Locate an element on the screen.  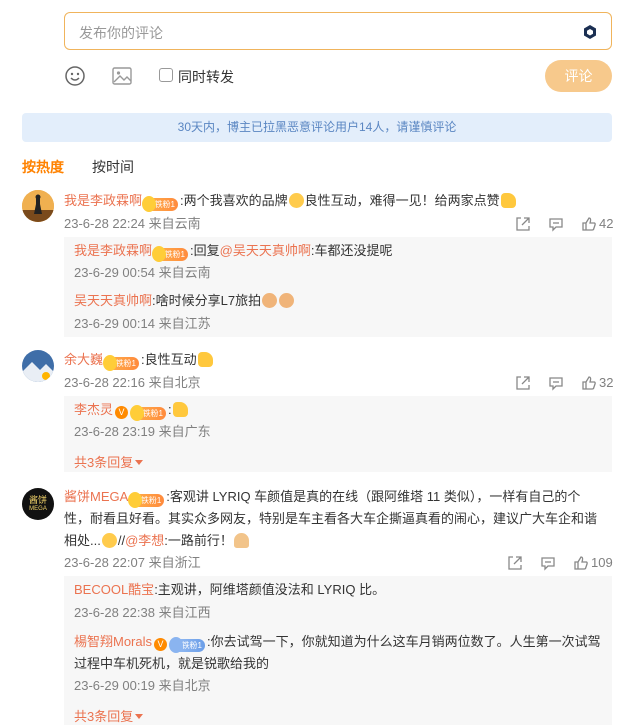
comment-input-placeholder: 发布你的评论 is located at coordinates (121, 33).